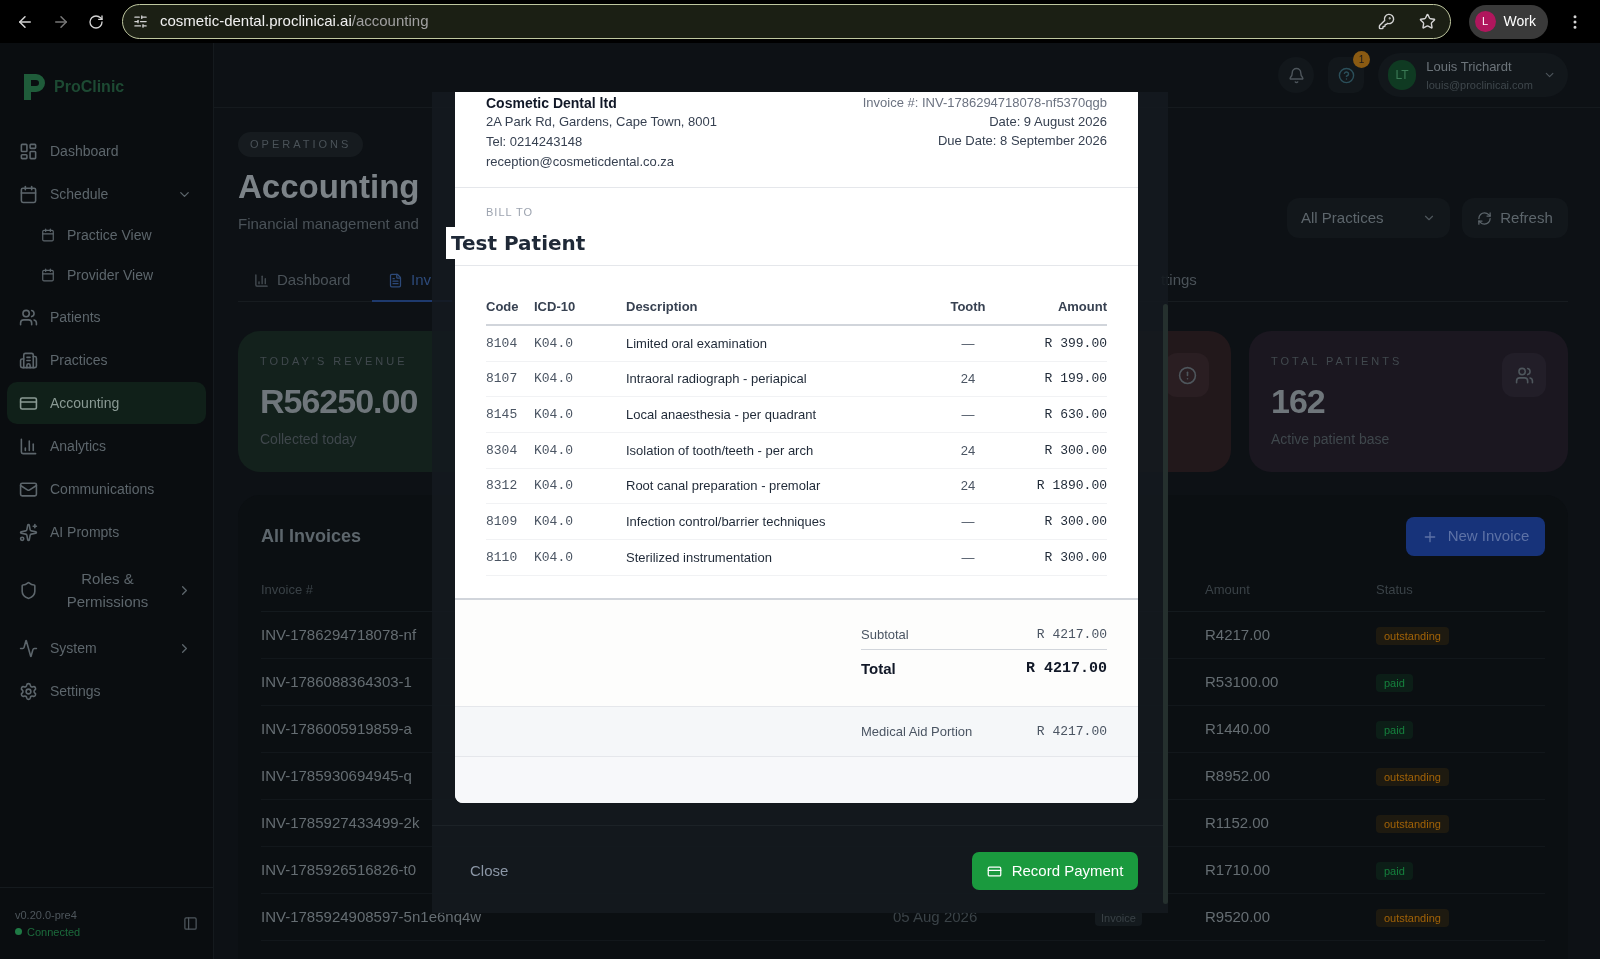 Image resolution: width=1600 pixels, height=959 pixels. What do you see at coordinates (106, 590) in the screenshot?
I see `nav-item: Roles & Permissions` at bounding box center [106, 590].